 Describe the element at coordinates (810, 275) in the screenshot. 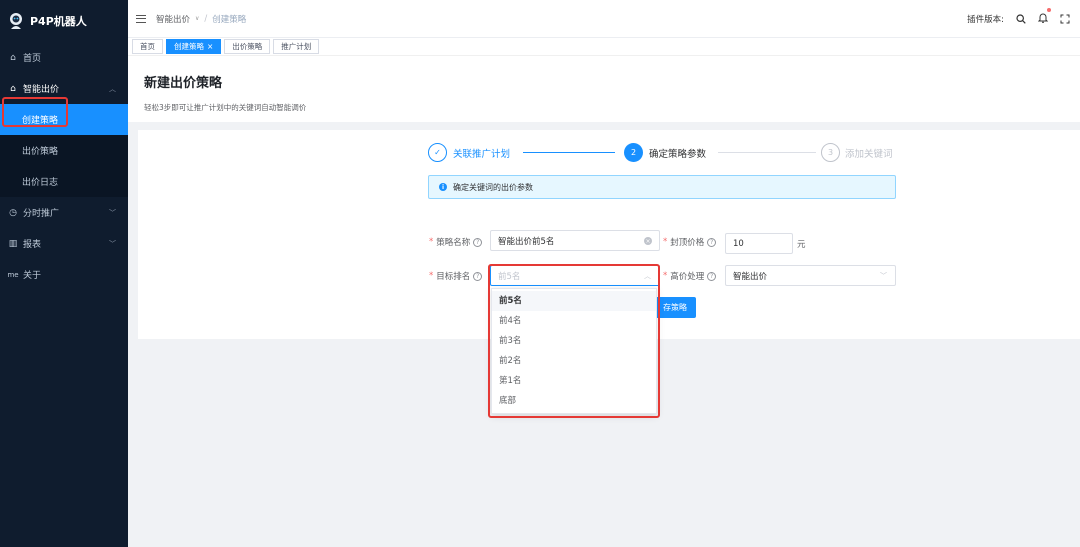

I see `high-price-select: 智能出价 ﹀` at that location.